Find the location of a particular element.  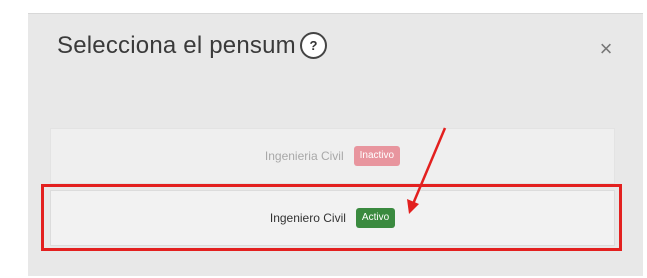

status-badge: Inactivo is located at coordinates (377, 156).